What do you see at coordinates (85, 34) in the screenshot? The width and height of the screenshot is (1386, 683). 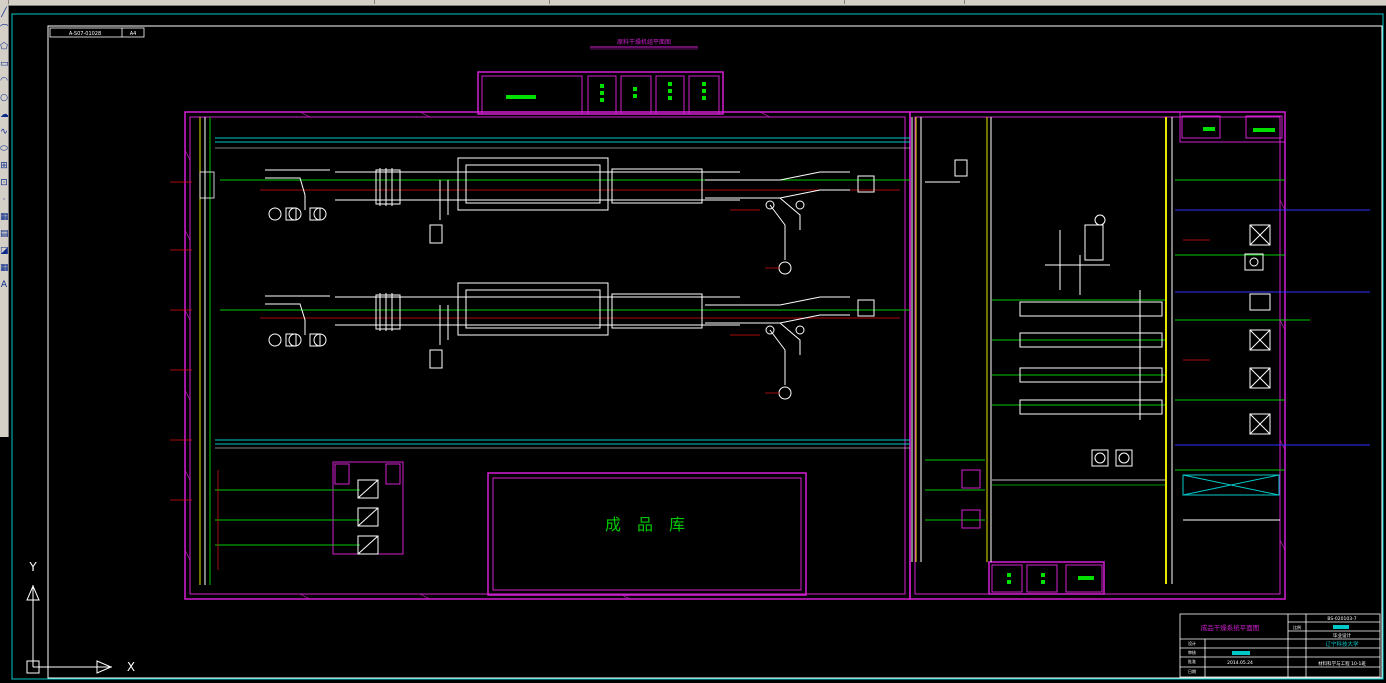 I see `sheet-code: A-S07-01028` at bounding box center [85, 34].